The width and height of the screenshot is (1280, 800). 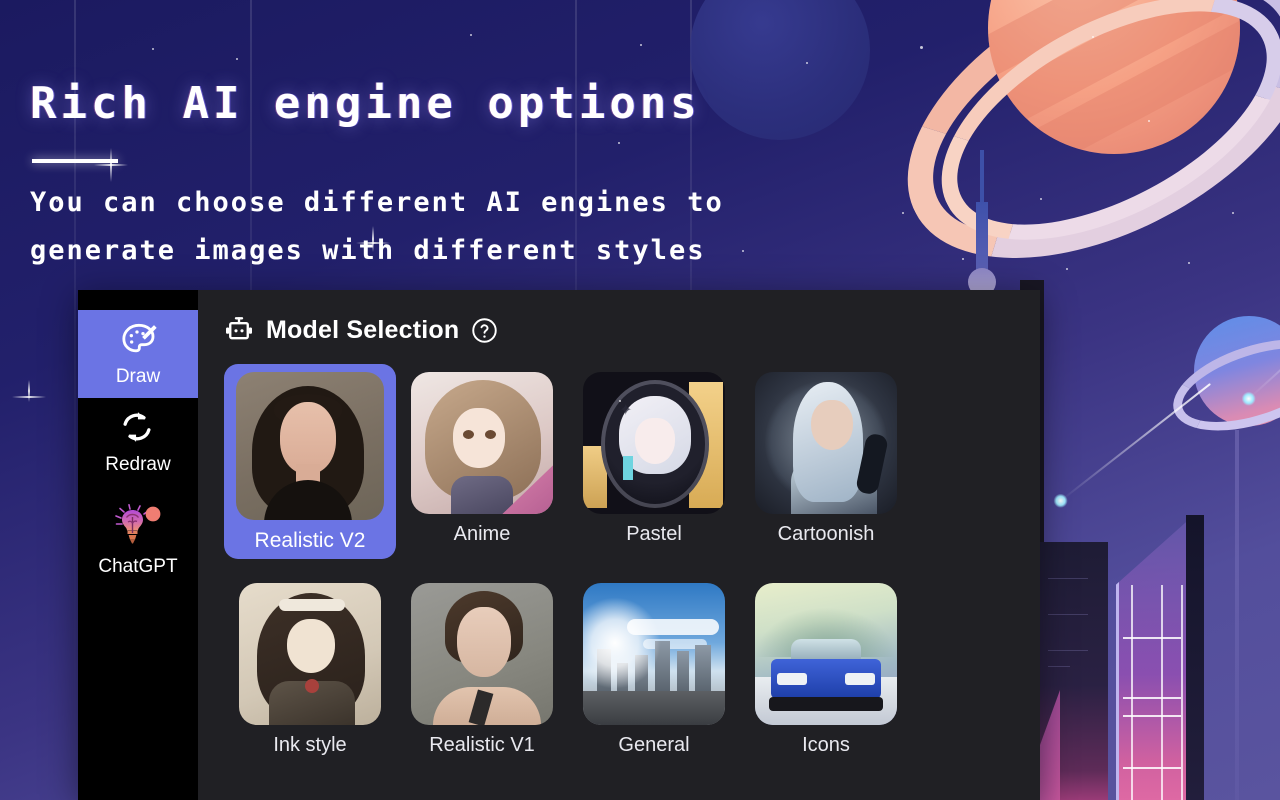 What do you see at coordinates (29, 391) in the screenshot?
I see `sparkle` at bounding box center [29, 391].